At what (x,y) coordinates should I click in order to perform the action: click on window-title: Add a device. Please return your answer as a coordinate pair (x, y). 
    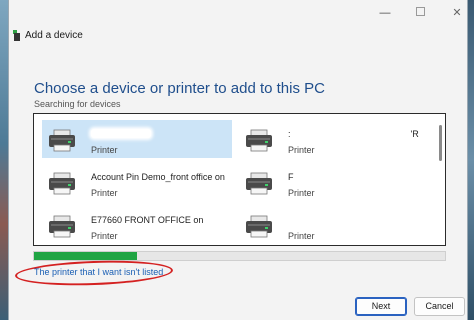
    Looking at the image, I should click on (54, 35).